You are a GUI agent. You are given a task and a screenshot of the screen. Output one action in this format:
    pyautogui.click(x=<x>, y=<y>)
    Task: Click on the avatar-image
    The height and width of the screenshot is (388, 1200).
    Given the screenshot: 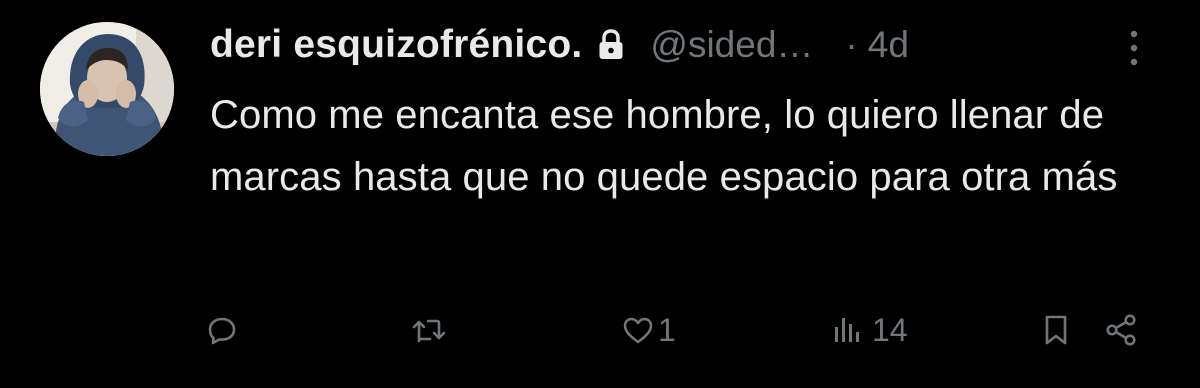 What is the action you would take?
    pyautogui.click(x=107, y=89)
    